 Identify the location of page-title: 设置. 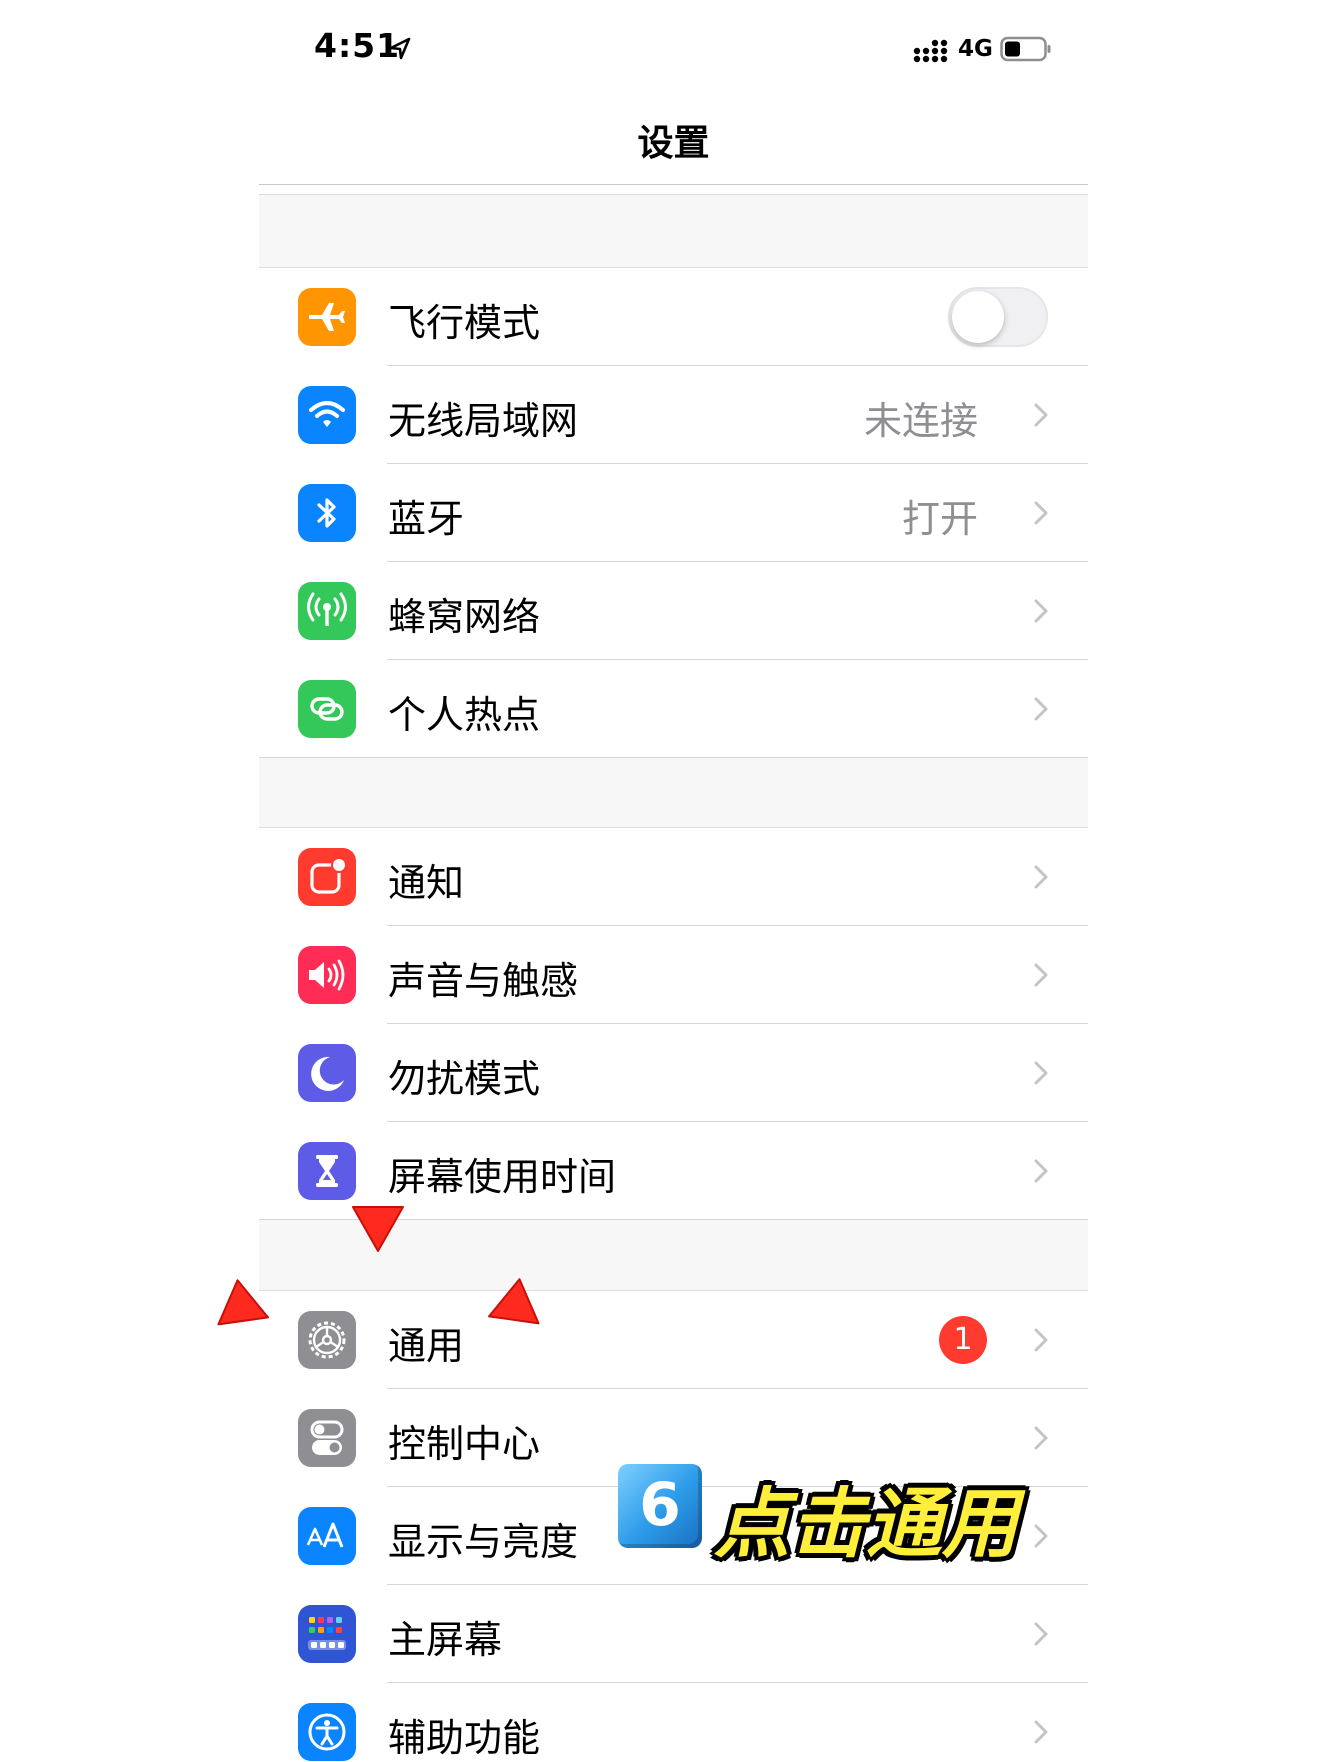
(673, 143).